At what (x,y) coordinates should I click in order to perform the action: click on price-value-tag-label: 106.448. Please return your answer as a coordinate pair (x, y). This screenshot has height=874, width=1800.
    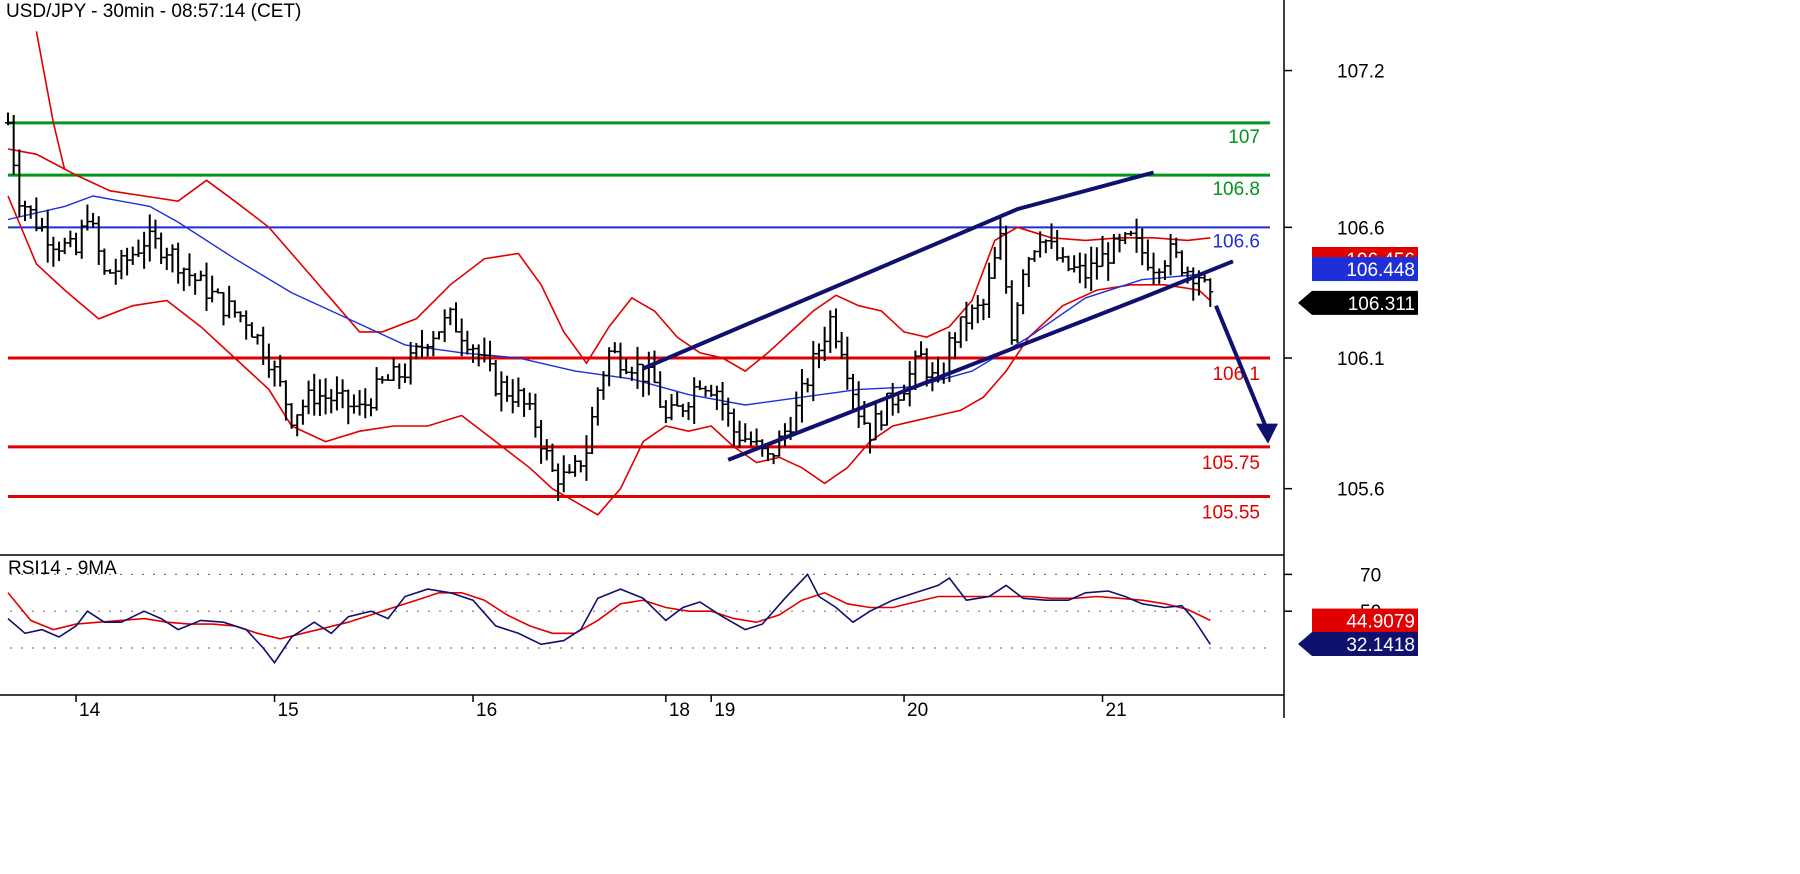
    Looking at the image, I should click on (1380, 270).